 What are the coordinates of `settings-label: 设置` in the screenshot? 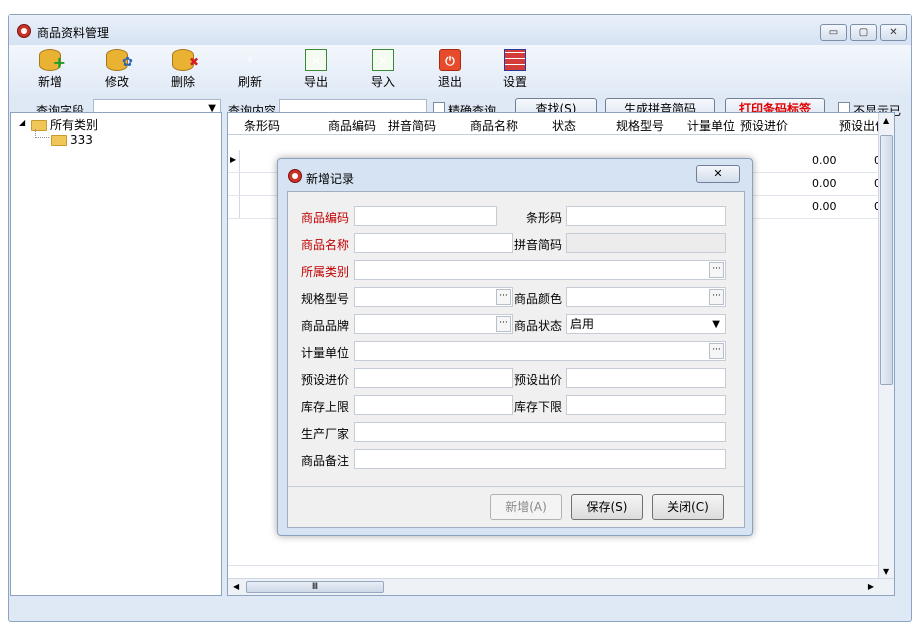 It's located at (514, 82).